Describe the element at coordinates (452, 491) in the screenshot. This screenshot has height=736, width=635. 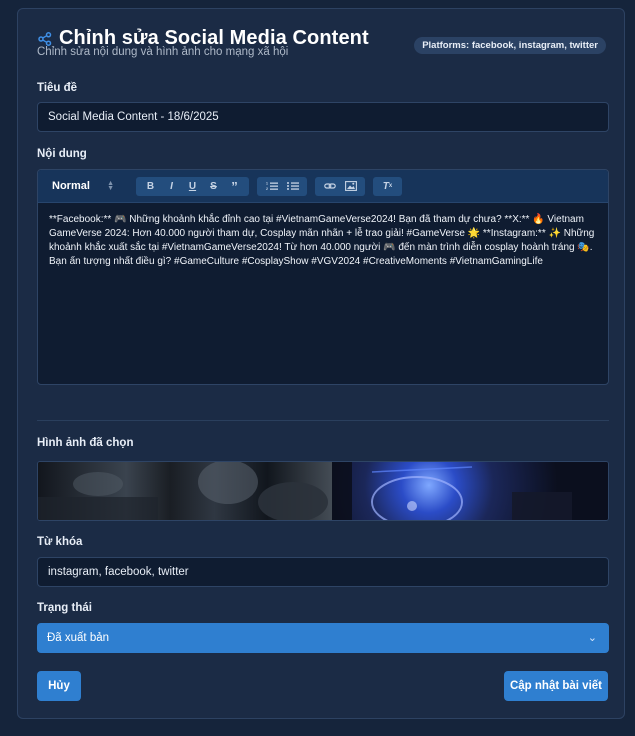
I see `image-2-art` at that location.